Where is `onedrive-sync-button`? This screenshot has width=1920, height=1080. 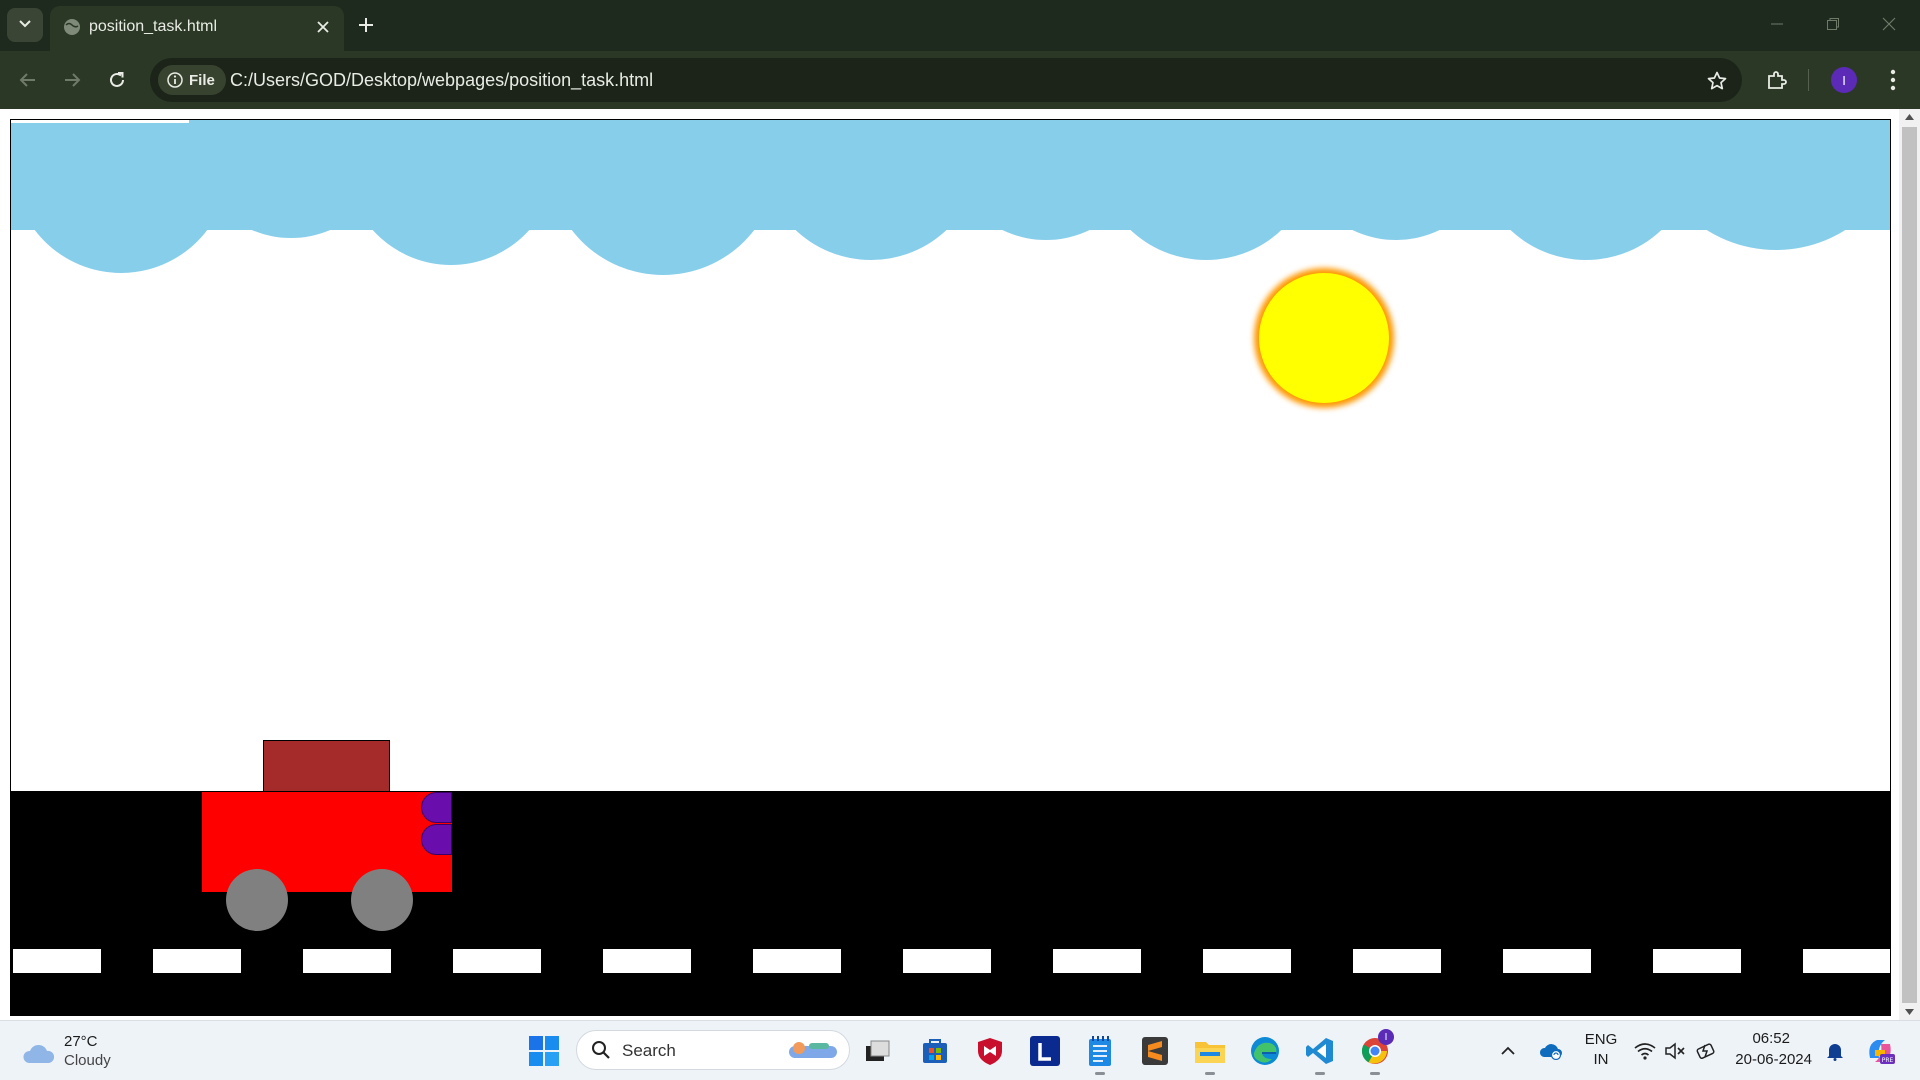
onedrive-sync-button is located at coordinates (1551, 1051).